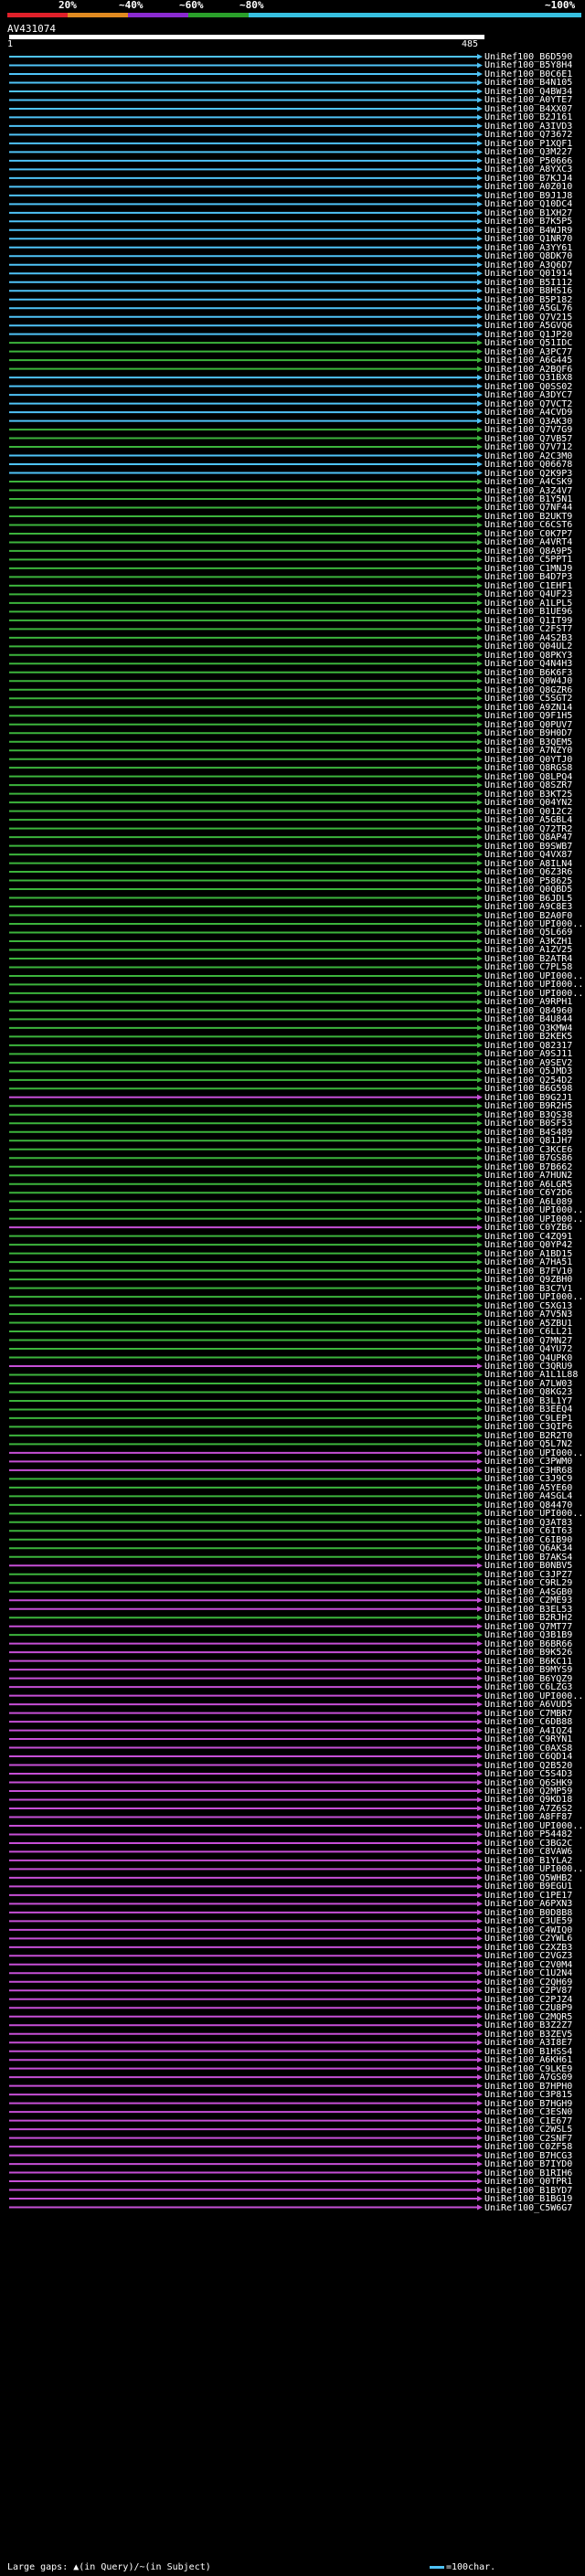 This screenshot has width=585, height=2576. What do you see at coordinates (528, 2208) in the screenshot?
I see `hit-label: UniRef100_C5W6G7` at bounding box center [528, 2208].